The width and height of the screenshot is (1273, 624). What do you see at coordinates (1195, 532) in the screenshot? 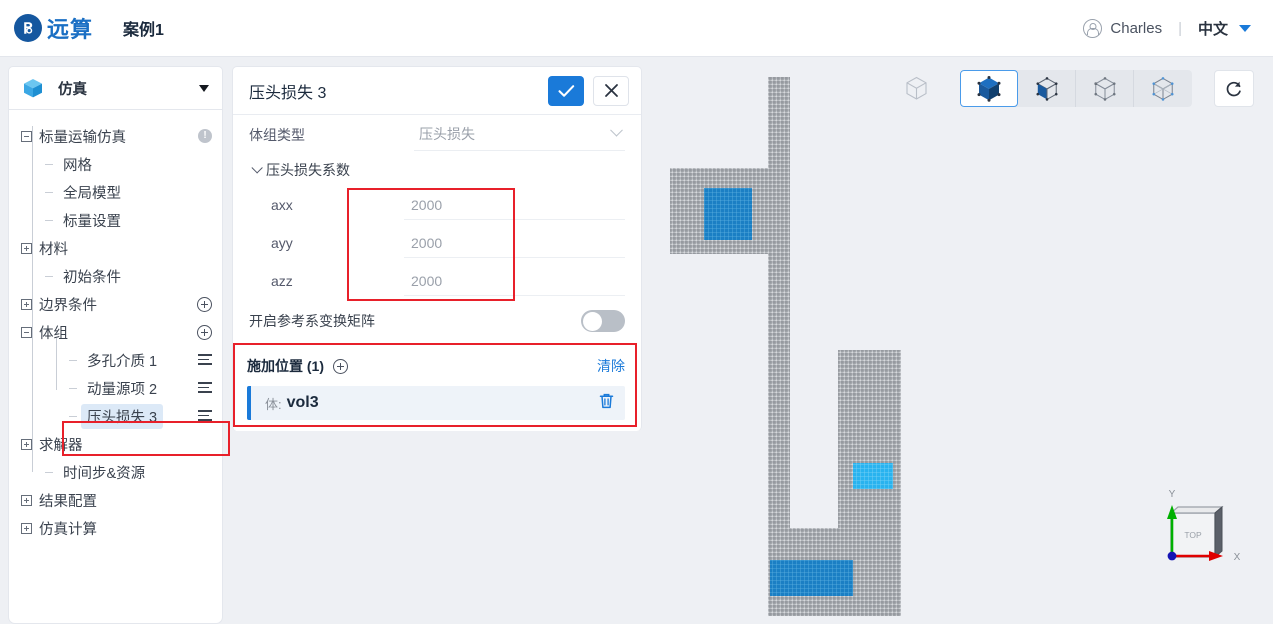
I see `axis-orientation-gizmo: TOP Y X` at bounding box center [1195, 532].